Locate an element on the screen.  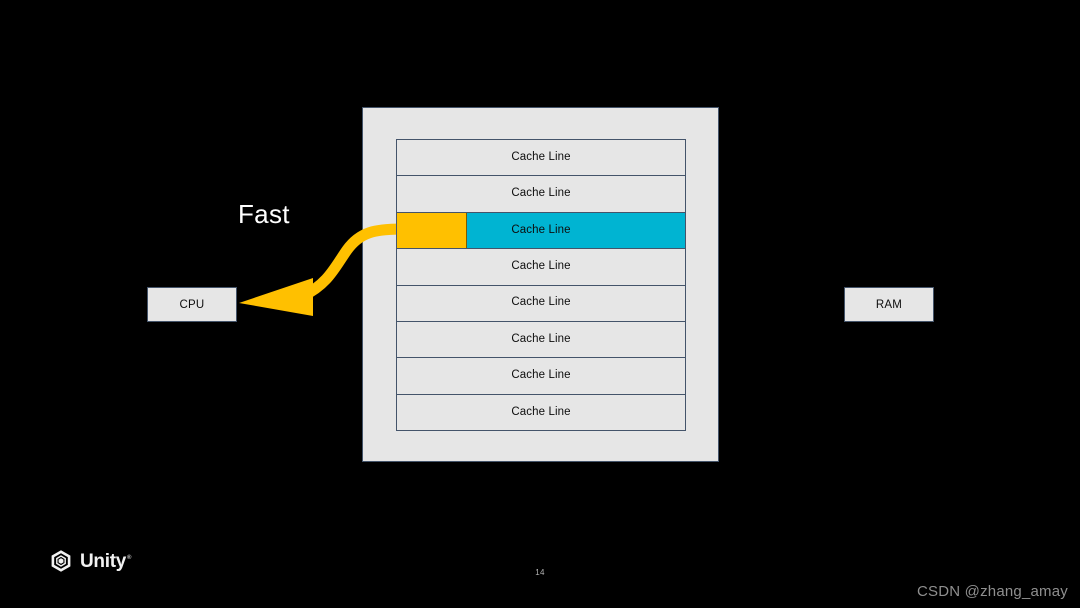
slide-number: 14 is located at coordinates (540, 572).